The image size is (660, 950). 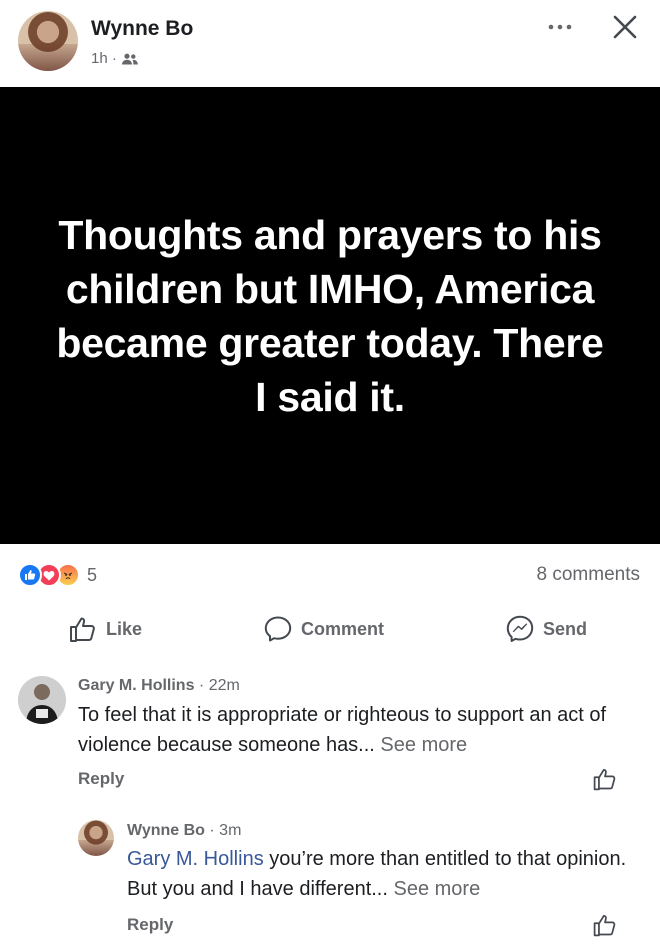 I want to click on comment-header: Gary M. Hollins · 22m, so click(x=159, y=686).